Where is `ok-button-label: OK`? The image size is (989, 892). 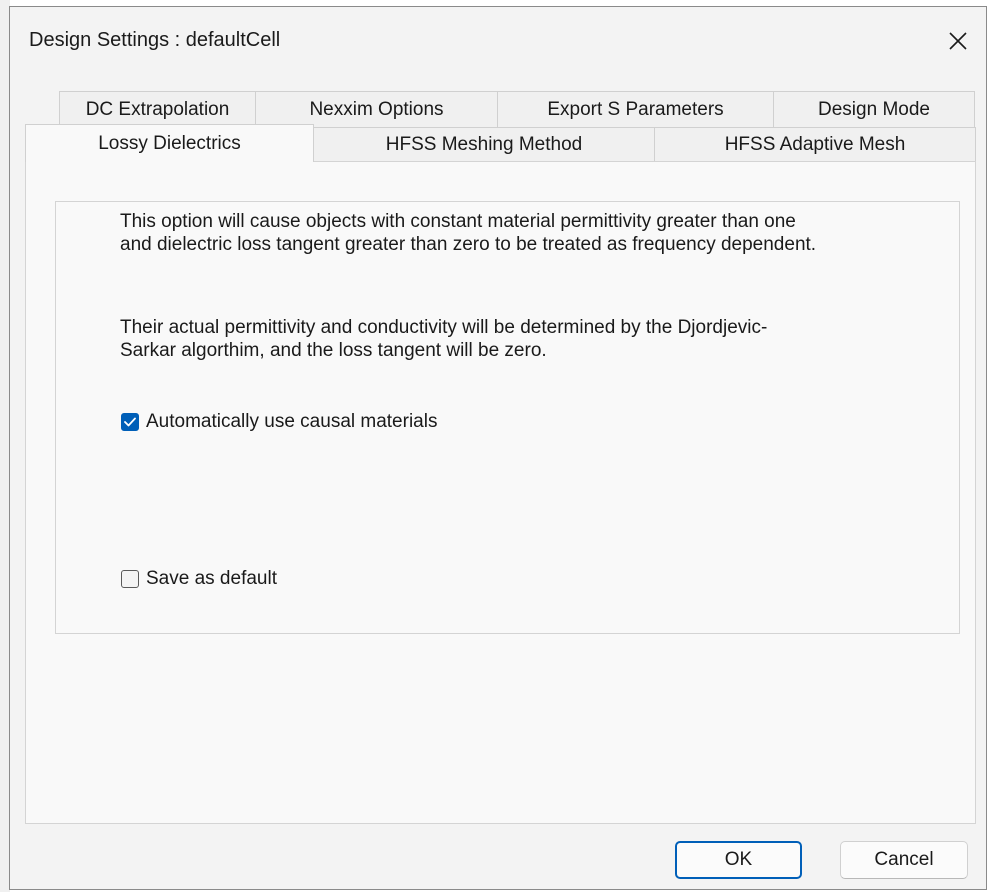 ok-button-label: OK is located at coordinates (738, 859).